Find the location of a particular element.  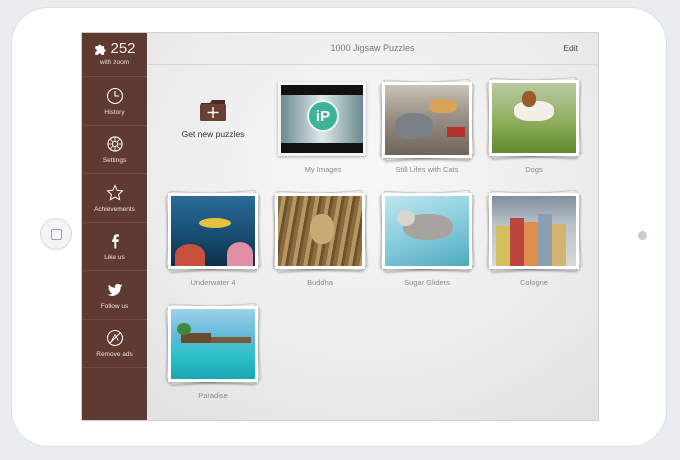

tile-cologne is located at coordinates (534, 231).